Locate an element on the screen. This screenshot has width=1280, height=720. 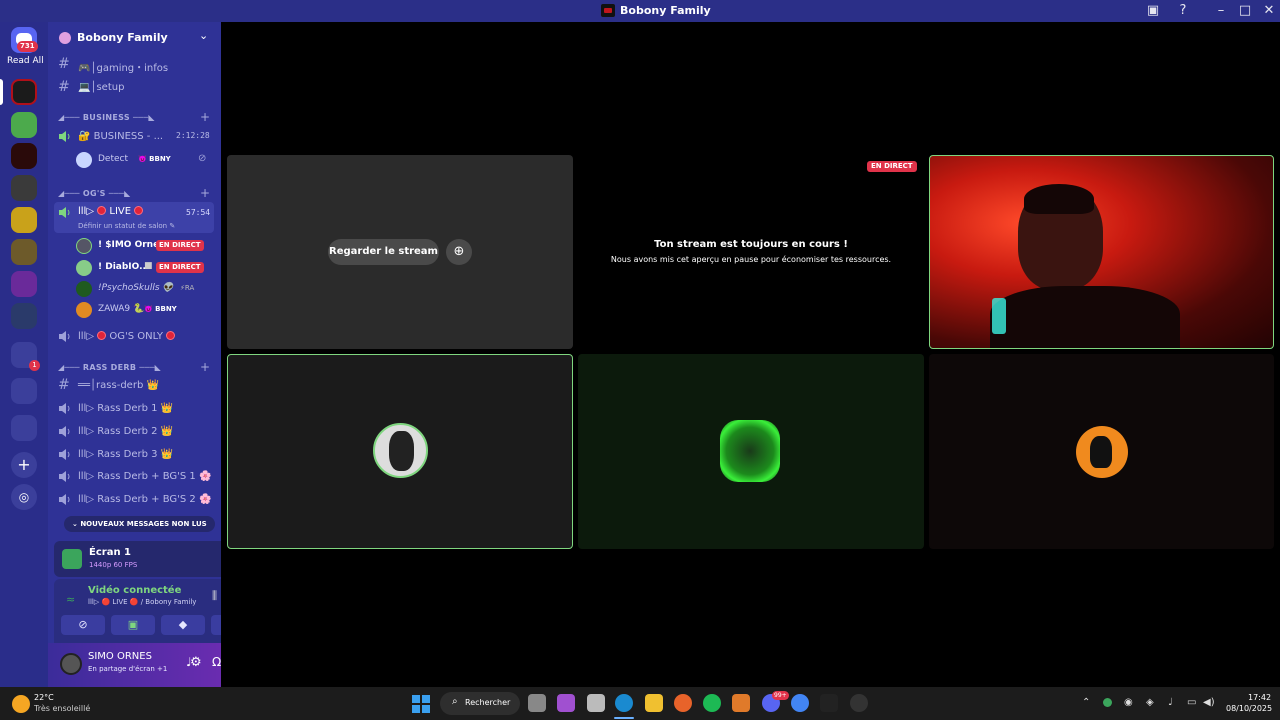
notification-badge: 99+ is located at coordinates (780, 695).